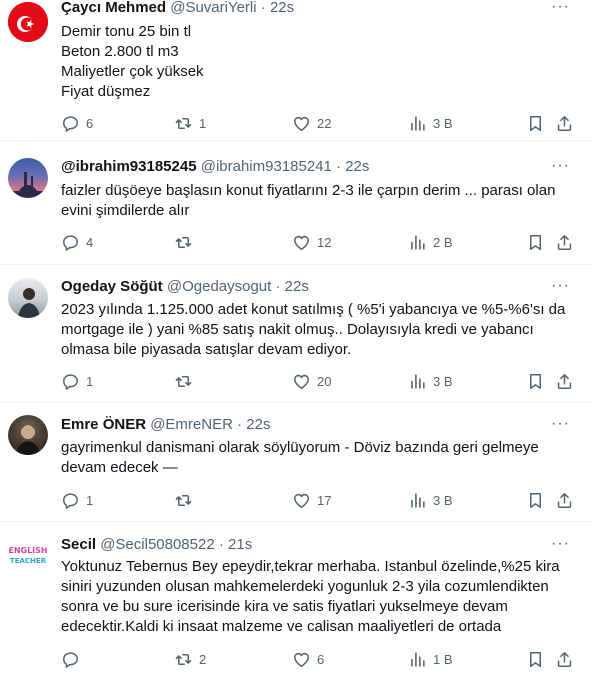 The image size is (592, 682). Describe the element at coordinates (266, 166) in the screenshot. I see `user-handle: @ibrahim93185241` at that location.